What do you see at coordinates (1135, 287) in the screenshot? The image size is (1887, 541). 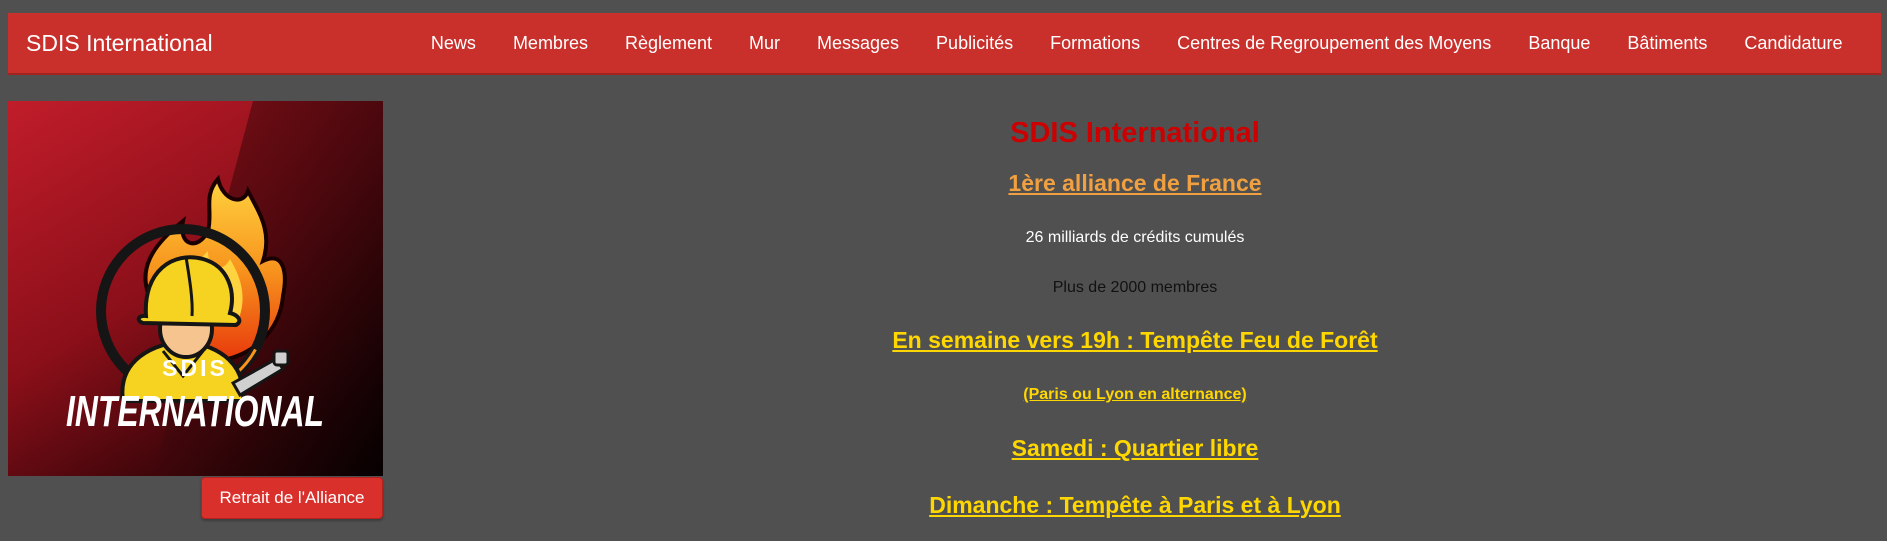 I see `members-text: Plus de 2000 membres` at bounding box center [1135, 287].